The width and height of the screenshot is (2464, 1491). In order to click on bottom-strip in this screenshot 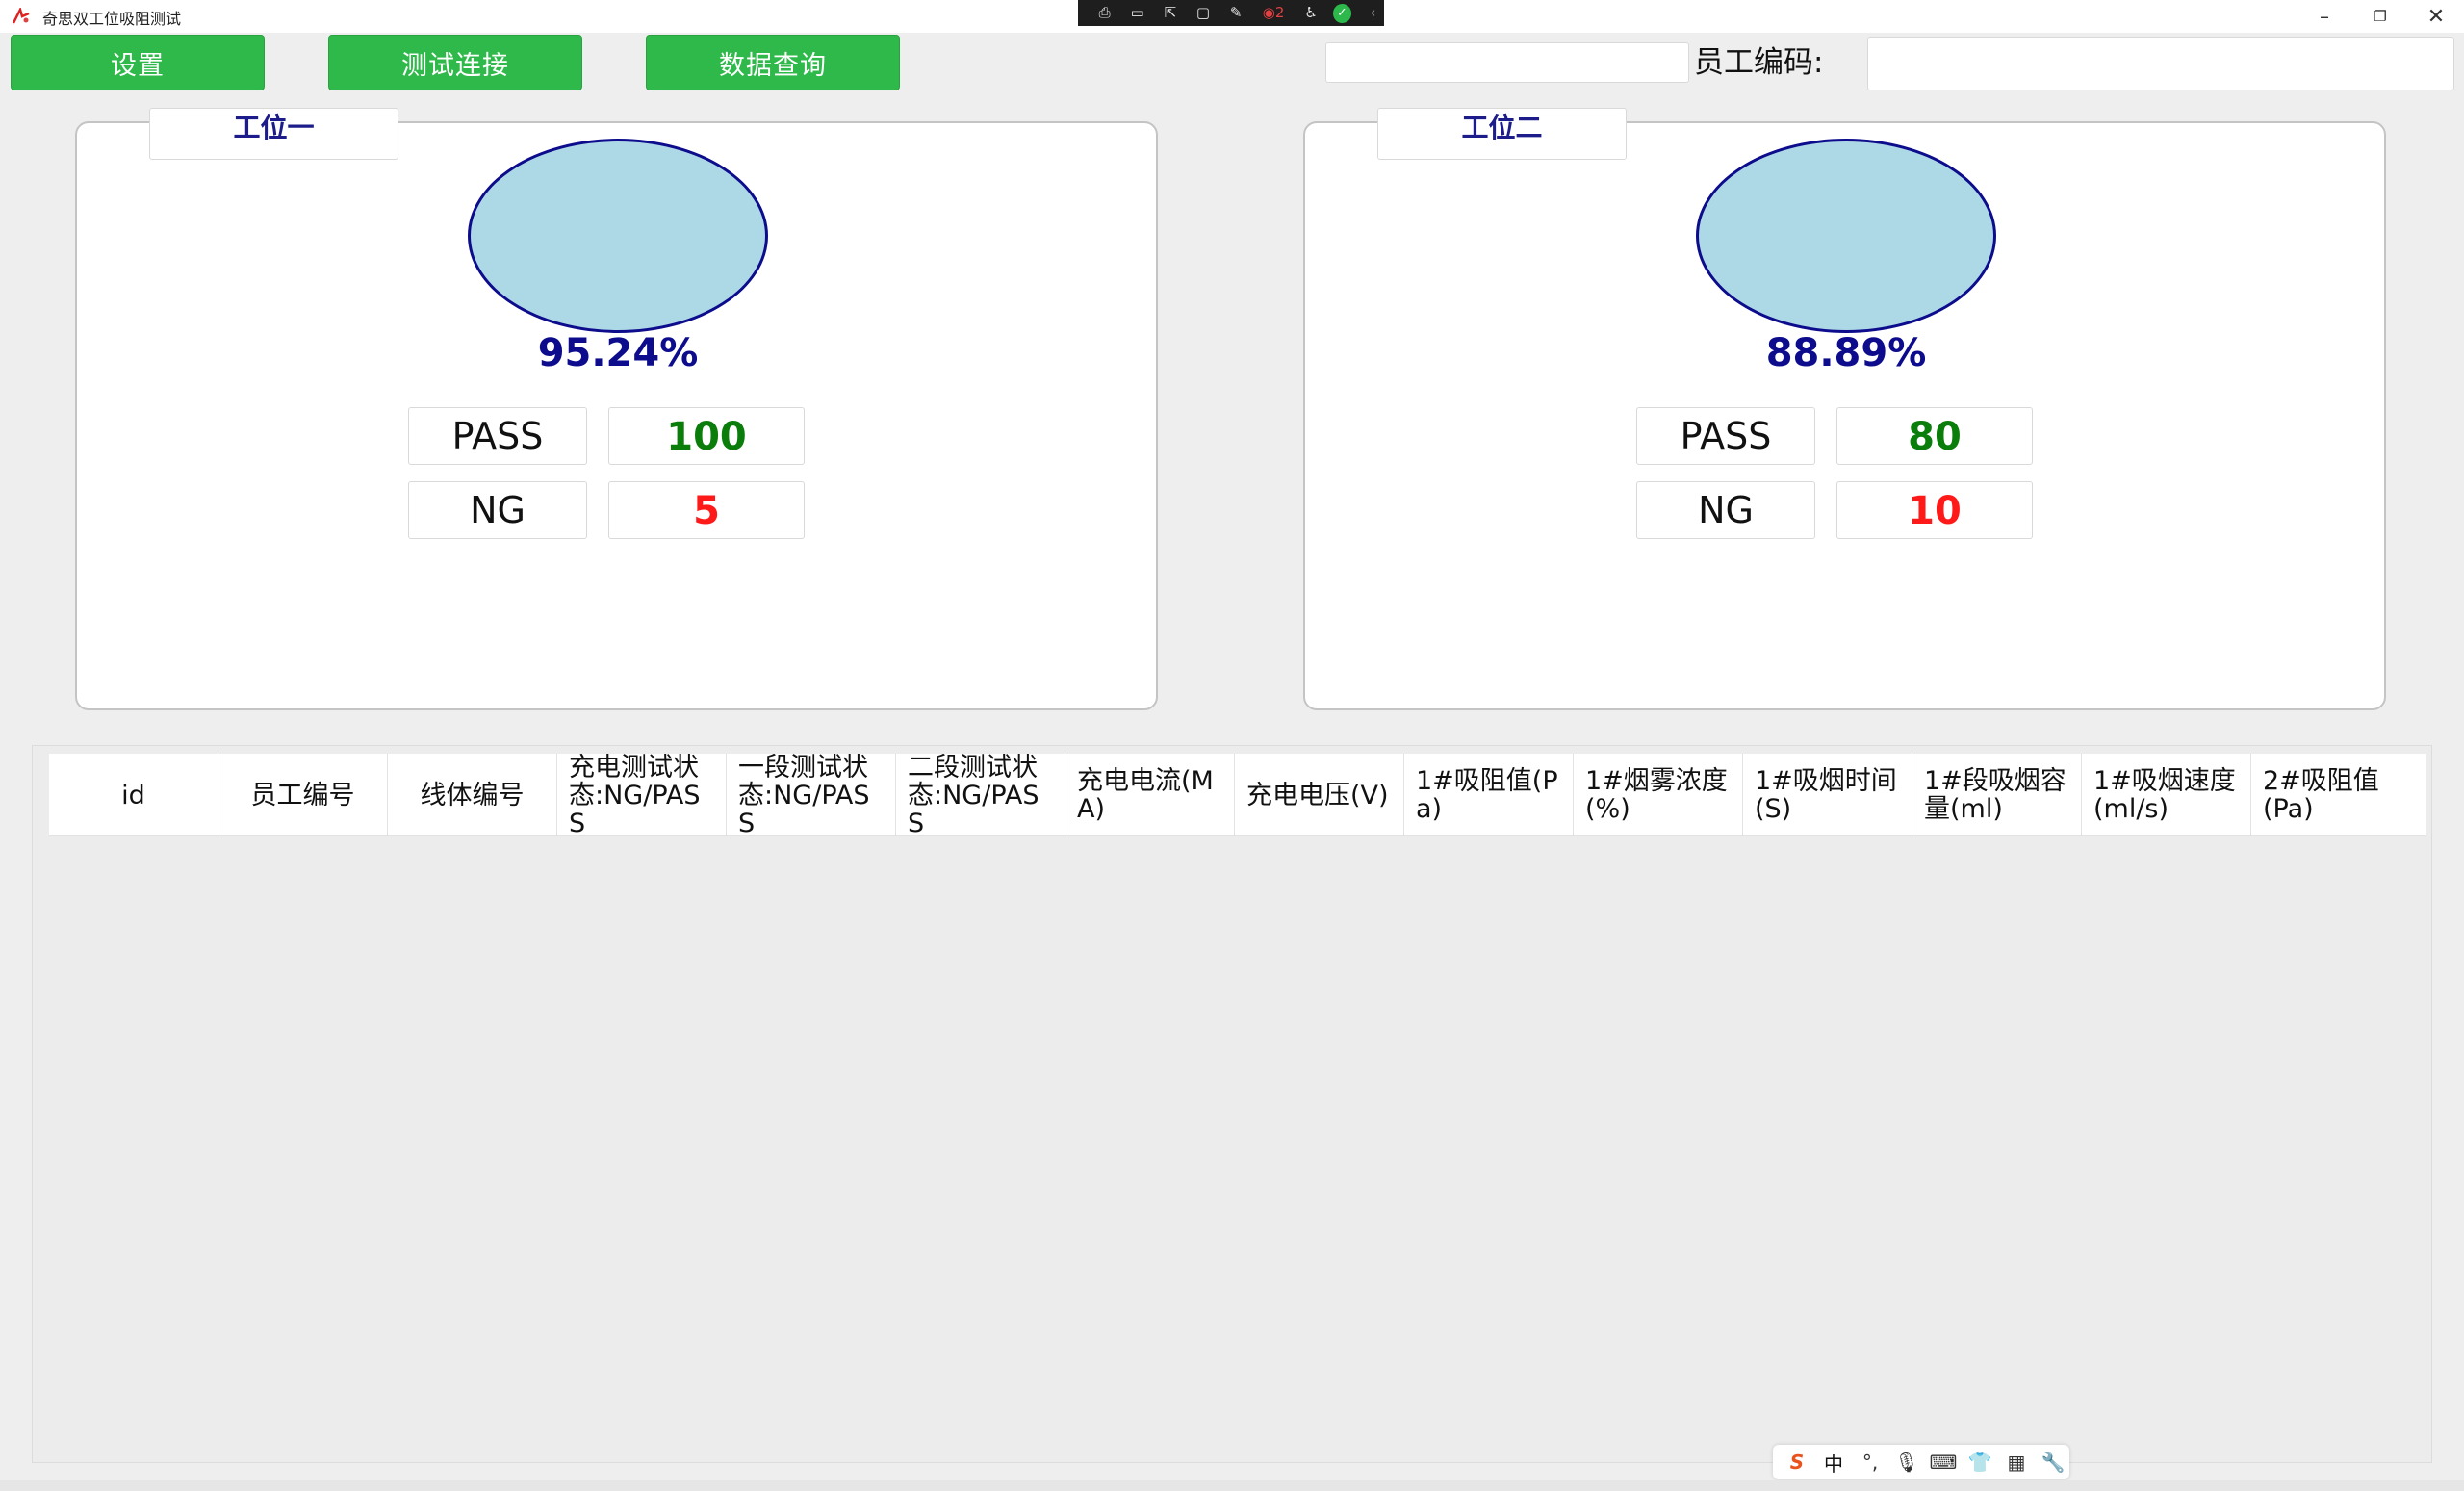, I will do `click(1232, 1485)`.